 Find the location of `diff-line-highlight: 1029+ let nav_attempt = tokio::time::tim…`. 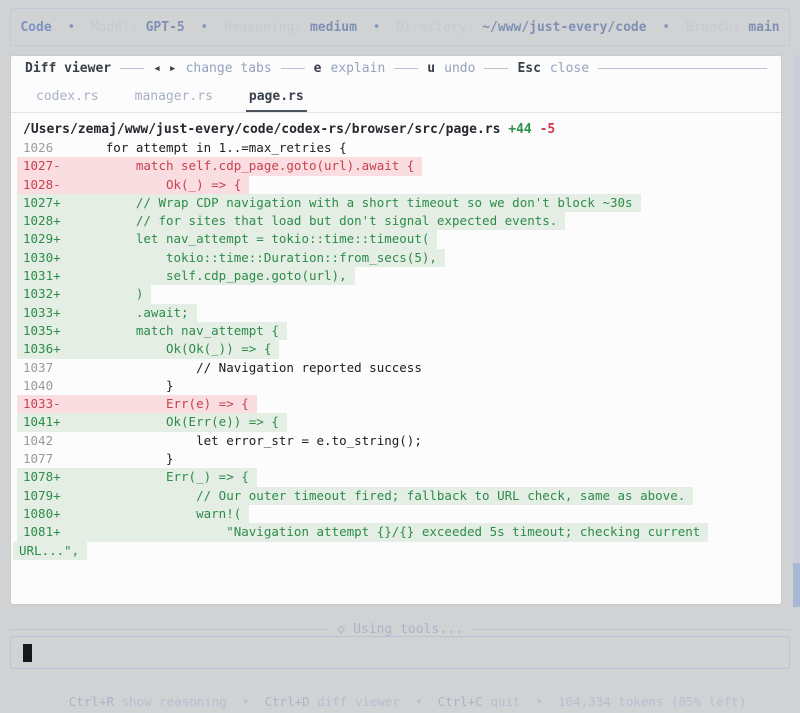

diff-line-highlight: 1029+ let nav_attempt = tokio::time::tim… is located at coordinates (227, 239).